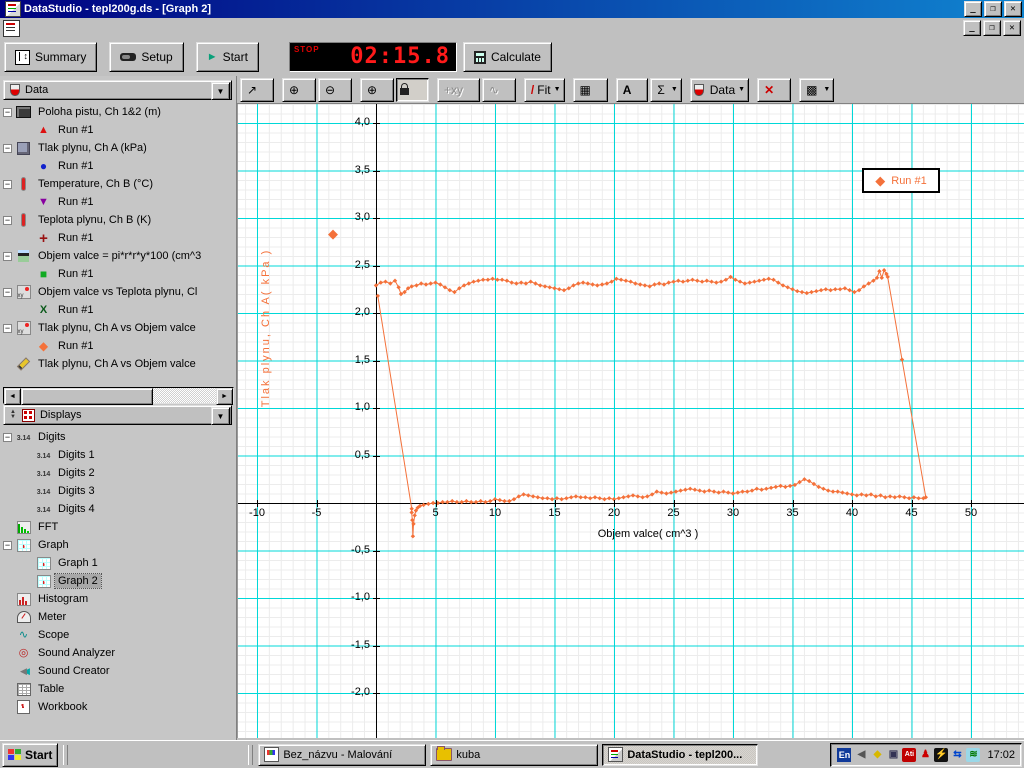  What do you see at coordinates (877, 754) in the screenshot?
I see `yellow-diamond-icon: ◆` at bounding box center [877, 754].